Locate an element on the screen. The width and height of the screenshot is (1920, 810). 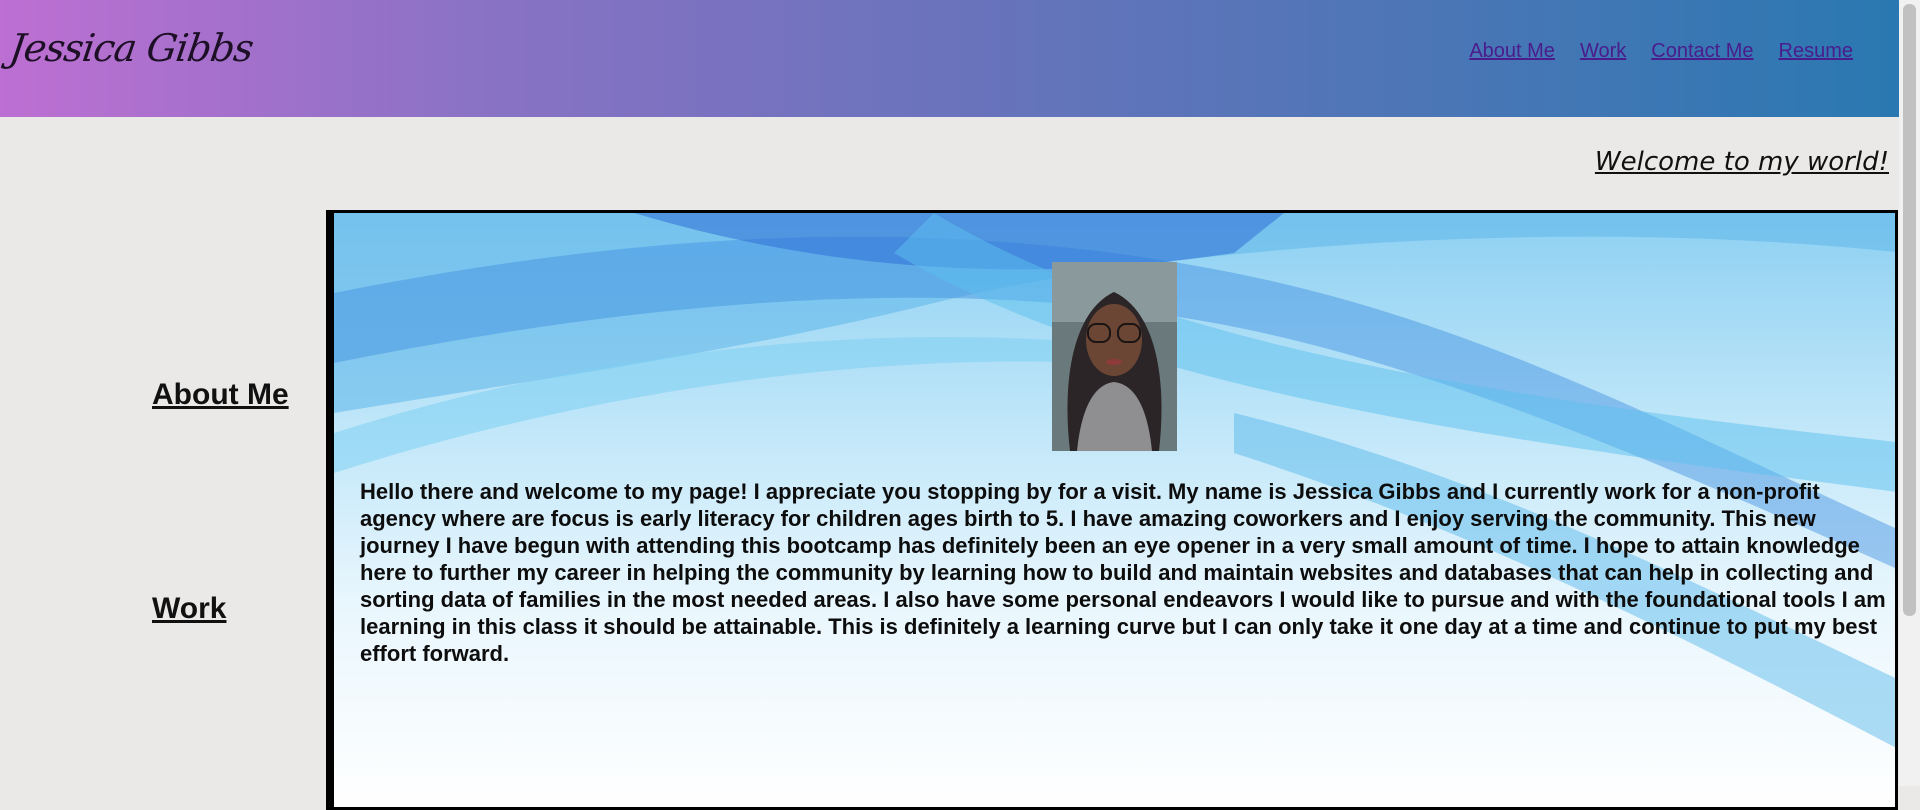
nav-link-resume: Resume is located at coordinates (1816, 51).